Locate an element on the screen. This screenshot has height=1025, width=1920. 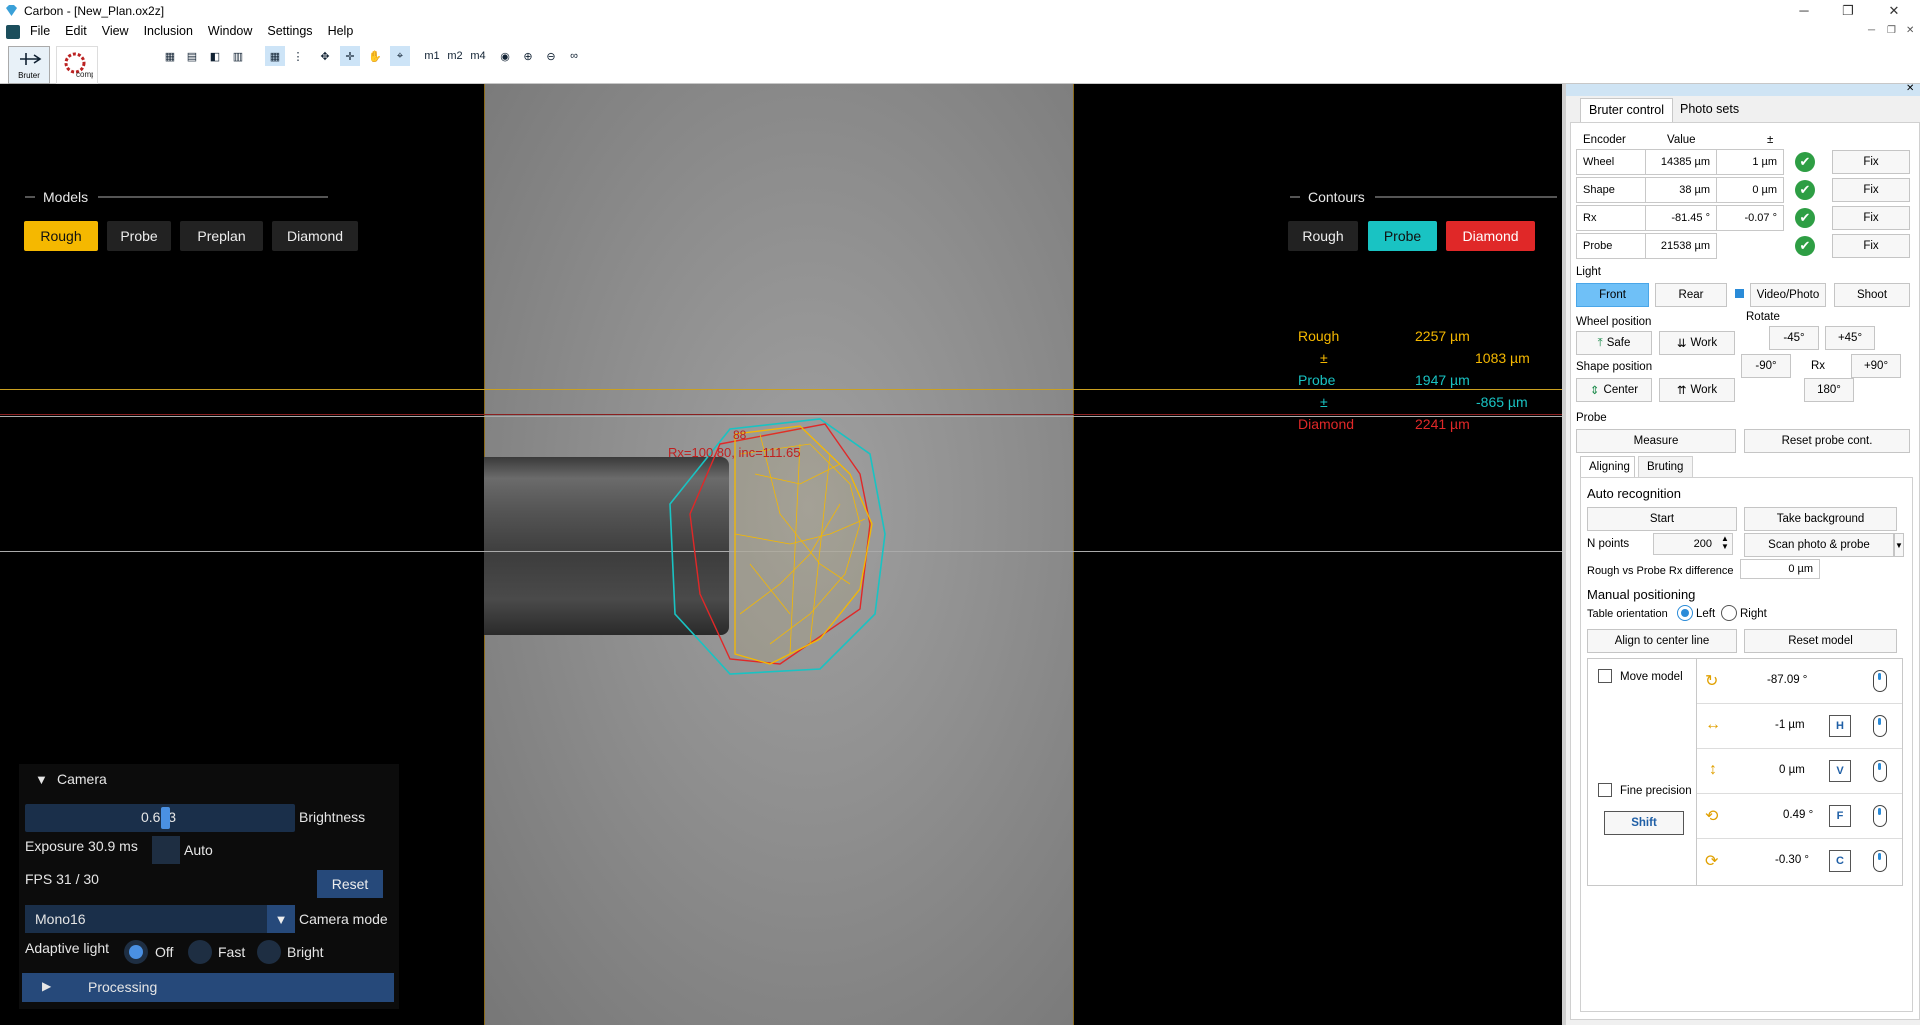
model-diamond-button: Diamond is located at coordinates (315, 236).